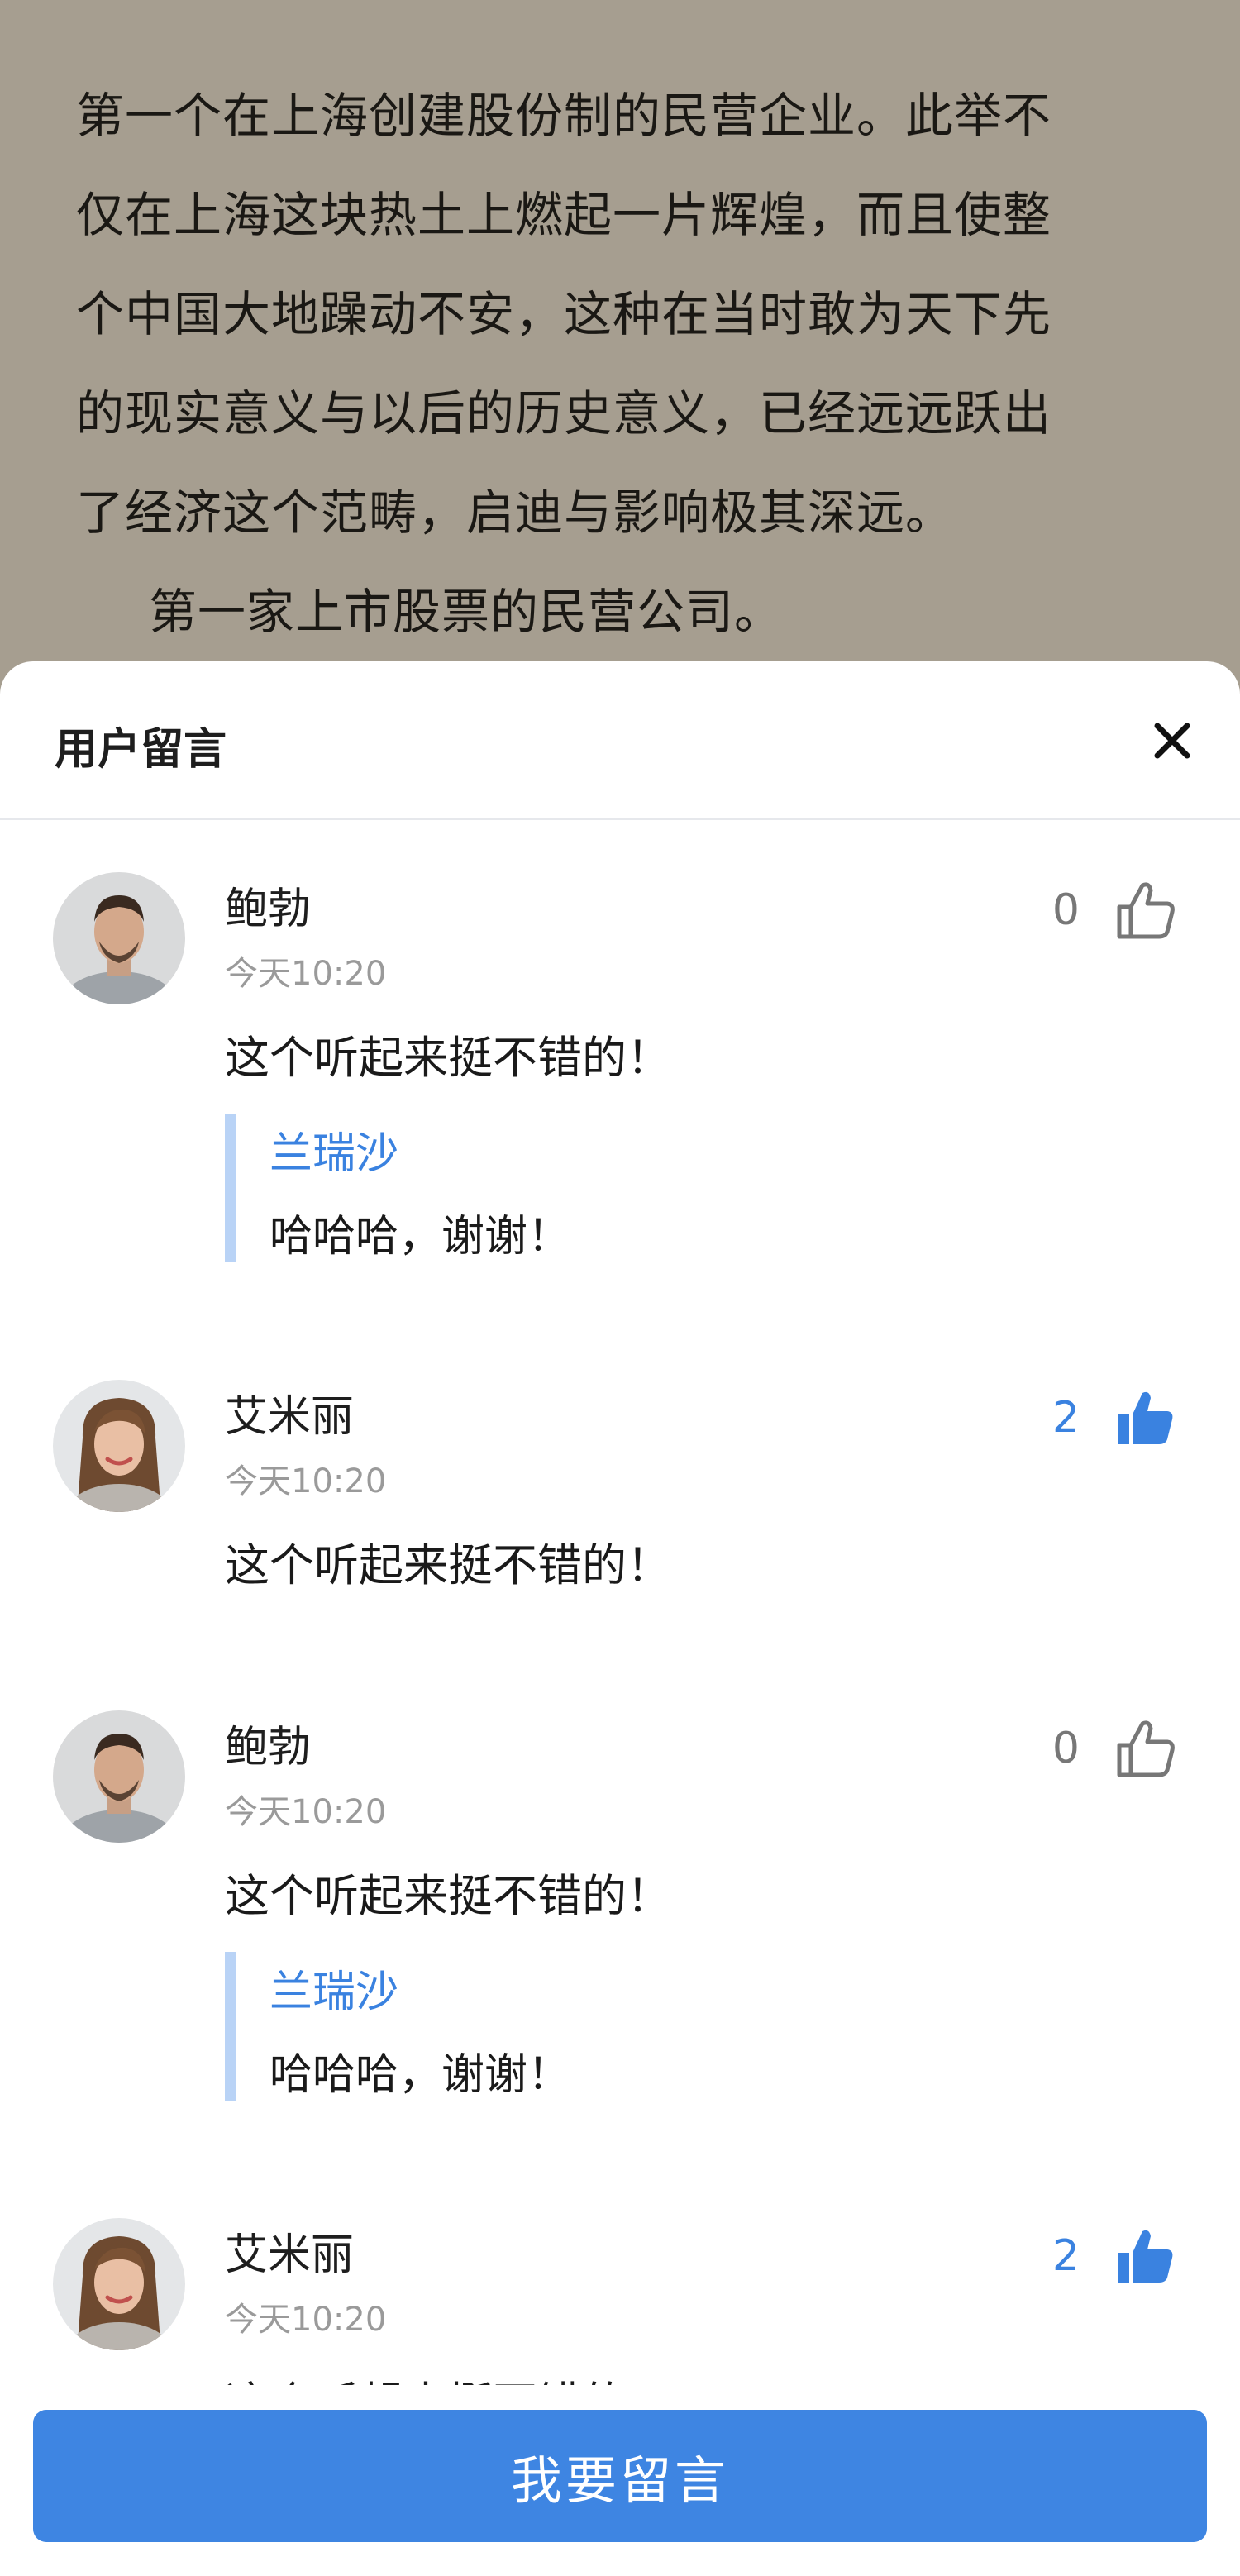  What do you see at coordinates (515, 512) in the screenshot?
I see `article-line: 了经济这个范畴，启迪与影响极其深远。` at bounding box center [515, 512].